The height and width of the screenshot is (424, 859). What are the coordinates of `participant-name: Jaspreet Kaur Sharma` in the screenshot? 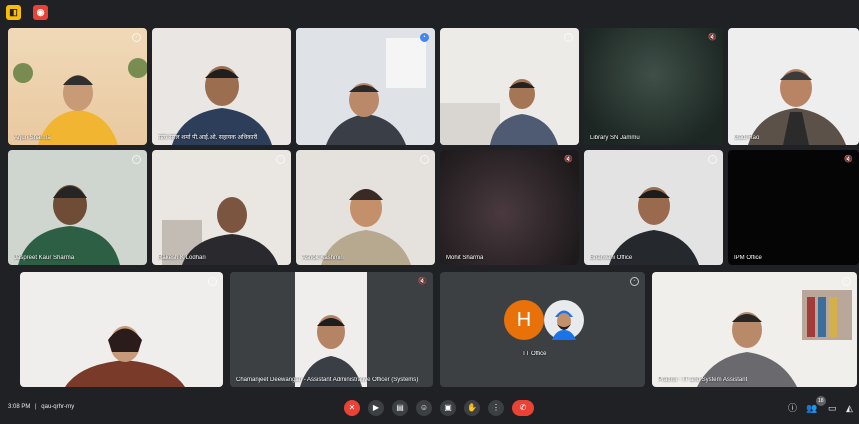 It's located at (44, 258).